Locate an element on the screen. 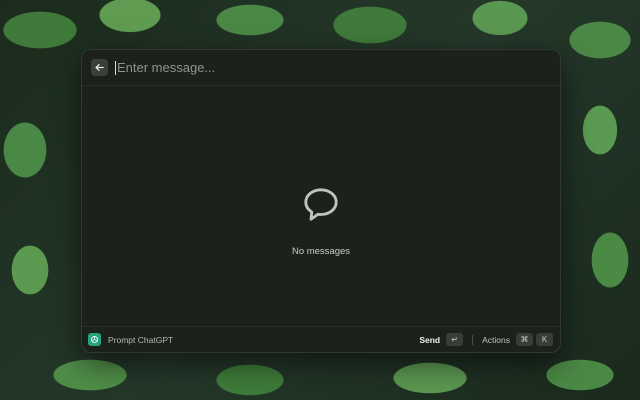 The height and width of the screenshot is (400, 640). enter-key-hint: ↵ is located at coordinates (455, 339).